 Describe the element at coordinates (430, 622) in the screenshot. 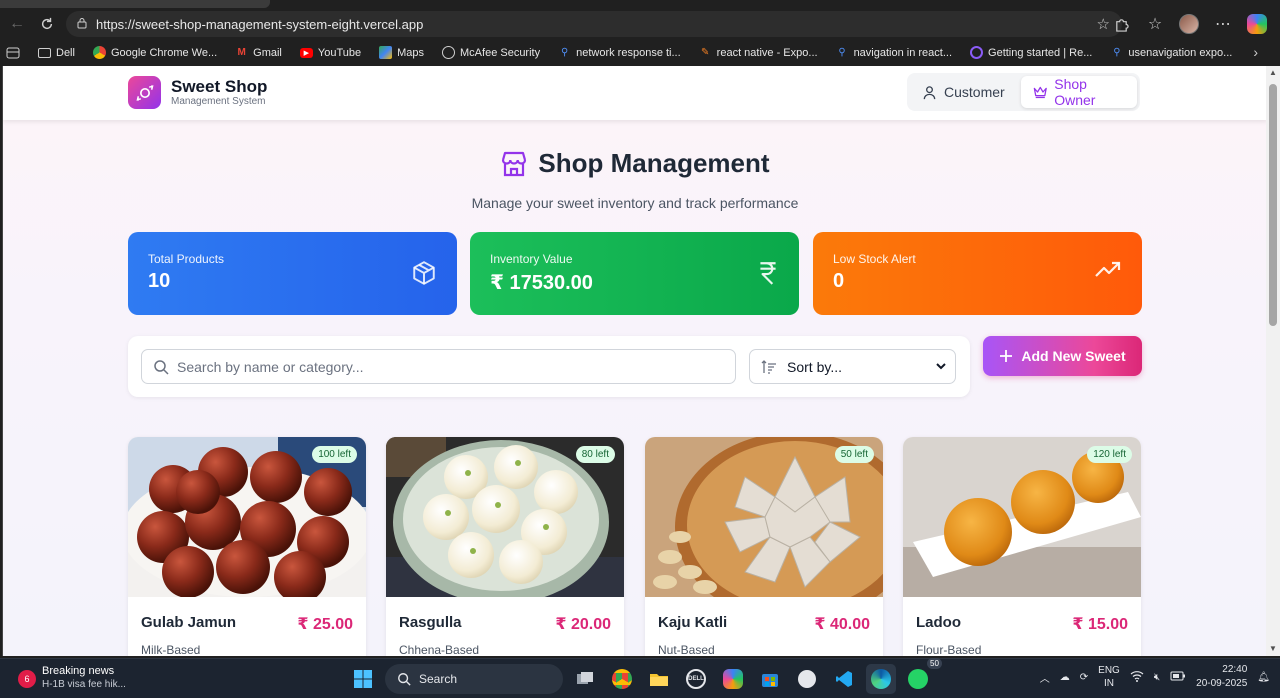

I see `product-name: Rasgulla` at that location.